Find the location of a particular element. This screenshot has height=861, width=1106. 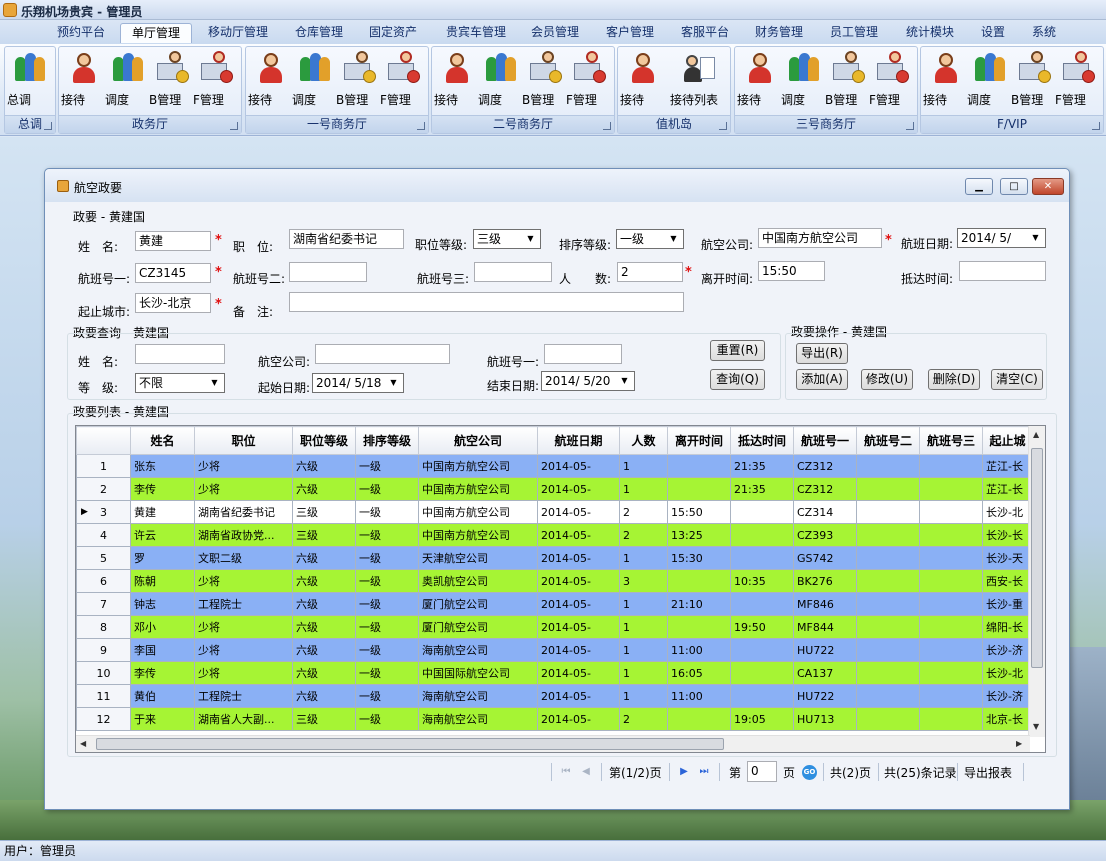

table-cell: 绵阳-长 is located at coordinates (1007, 627).